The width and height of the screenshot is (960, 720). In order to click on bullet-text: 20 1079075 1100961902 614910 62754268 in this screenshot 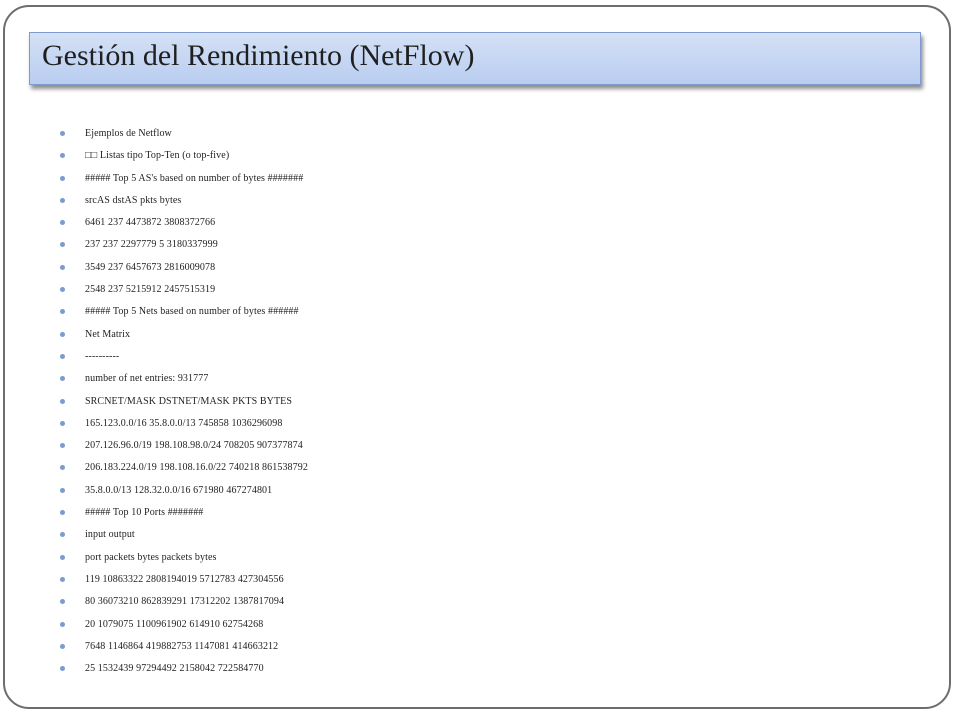, I will do `click(174, 624)`.